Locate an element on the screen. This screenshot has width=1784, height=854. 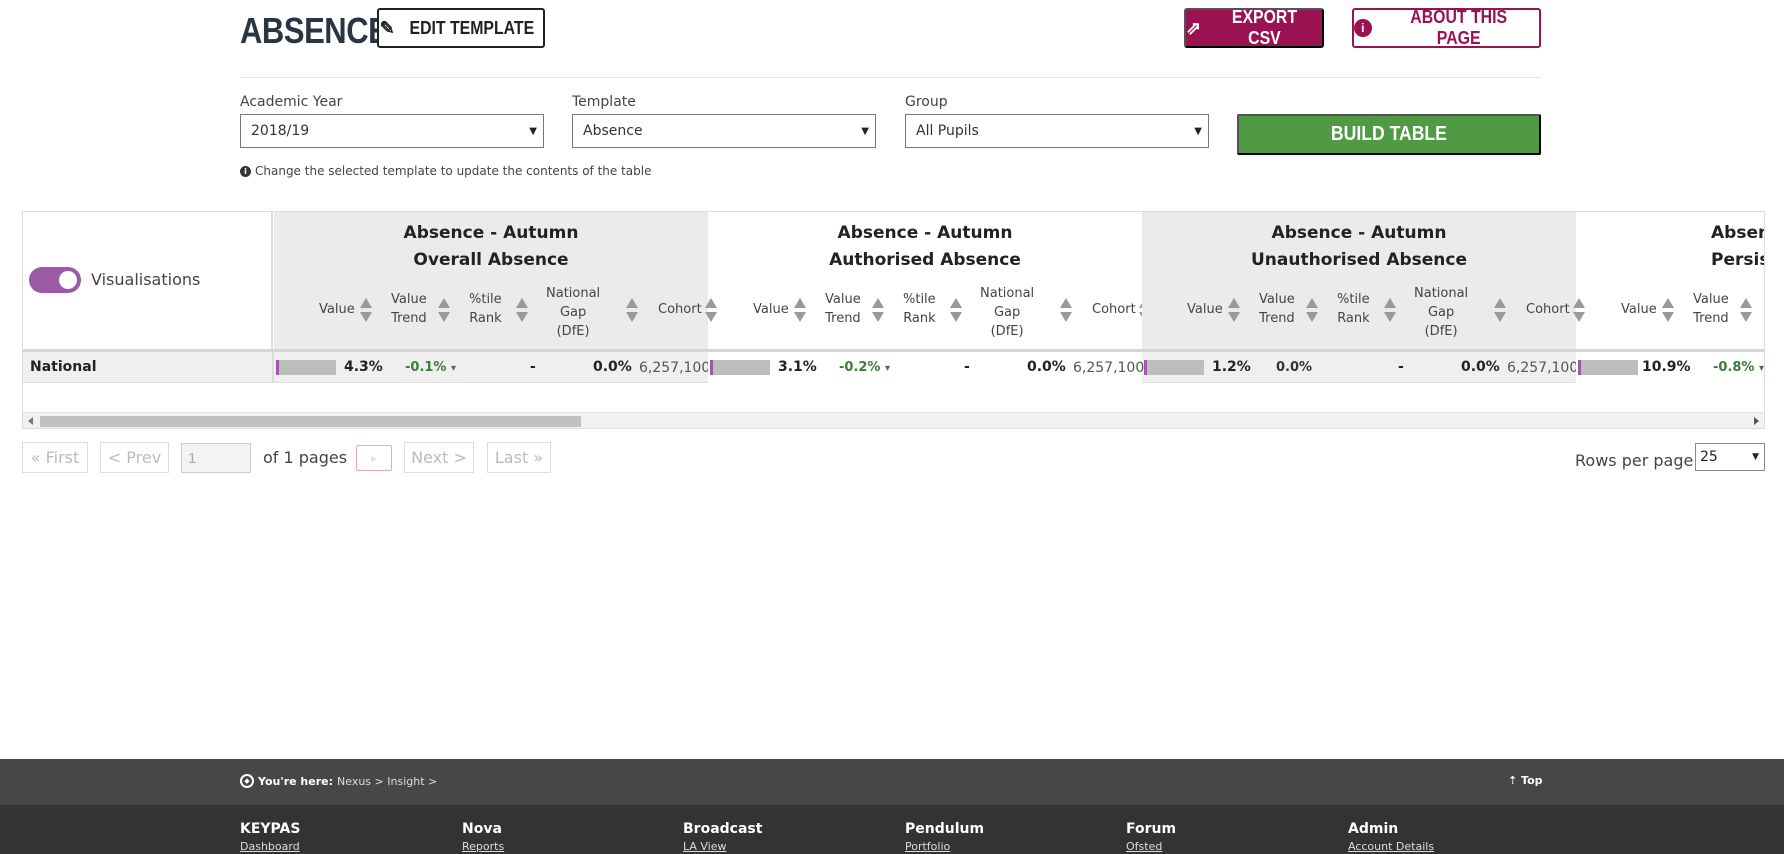
cell-value: 4.3% is located at coordinates (363, 367).